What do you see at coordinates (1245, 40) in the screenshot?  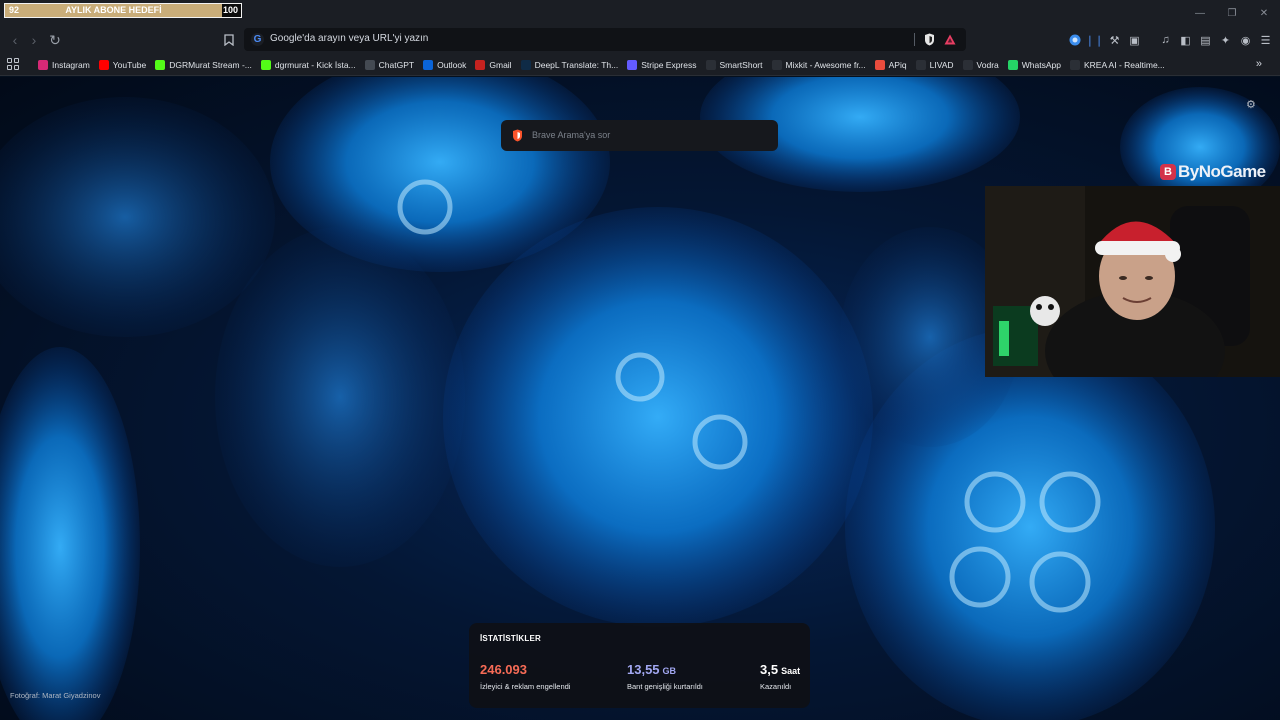 I see `vpn-shield-icon: ◉` at bounding box center [1245, 40].